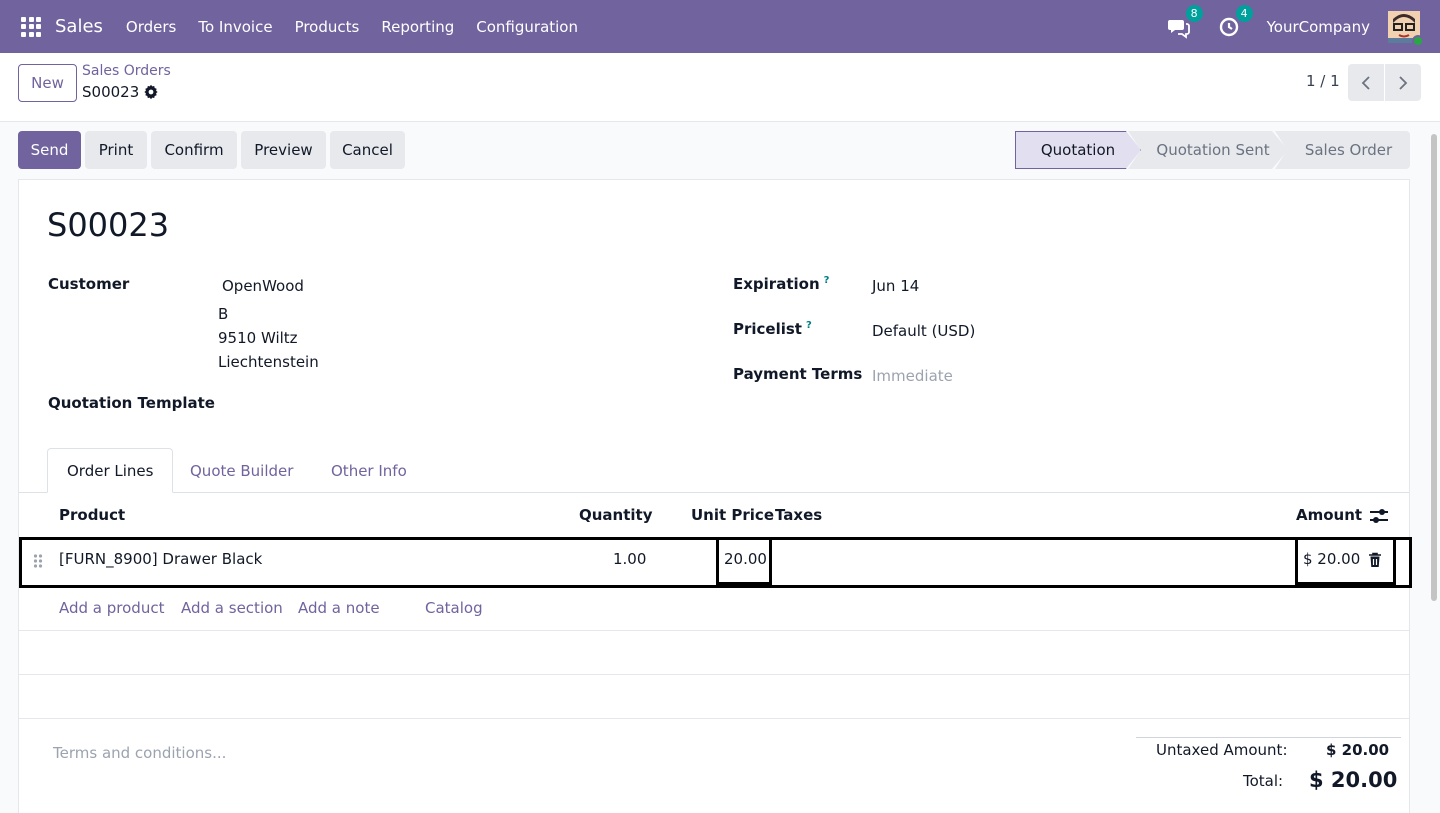 The image size is (1440, 813). What do you see at coordinates (1342, 150) in the screenshot?
I see `status-sales-order: Sales Order` at bounding box center [1342, 150].